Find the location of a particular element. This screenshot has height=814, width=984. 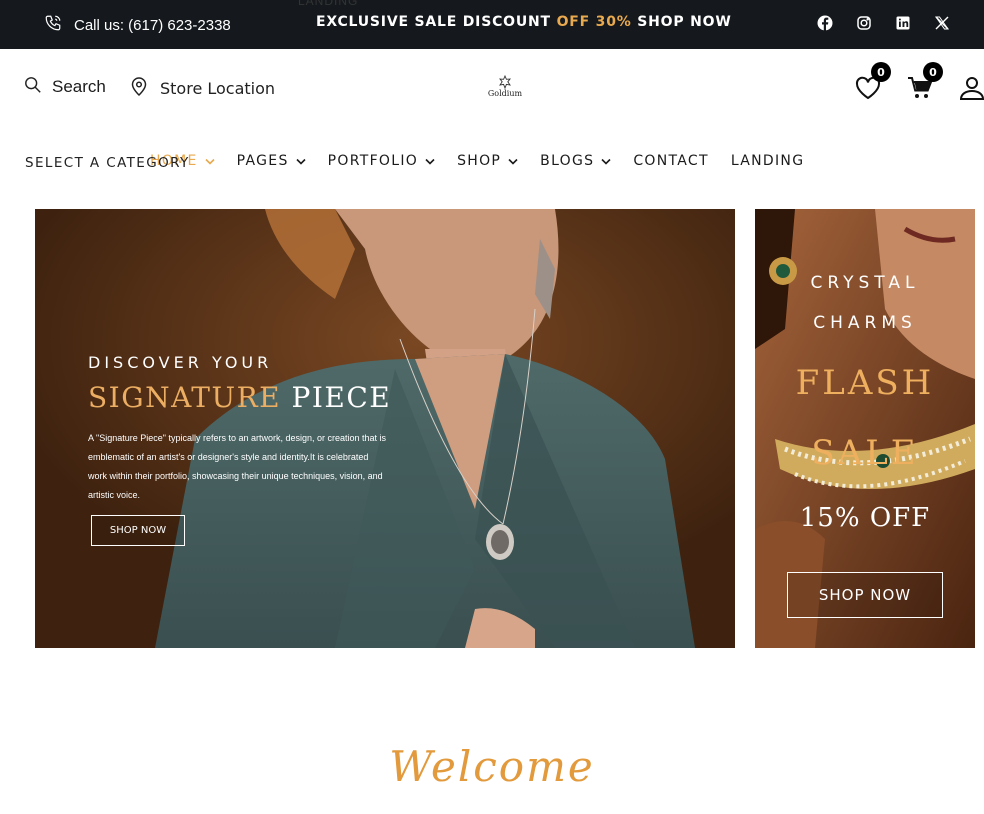

promo-shop-now-link: SHOP NOW is located at coordinates (684, 22).